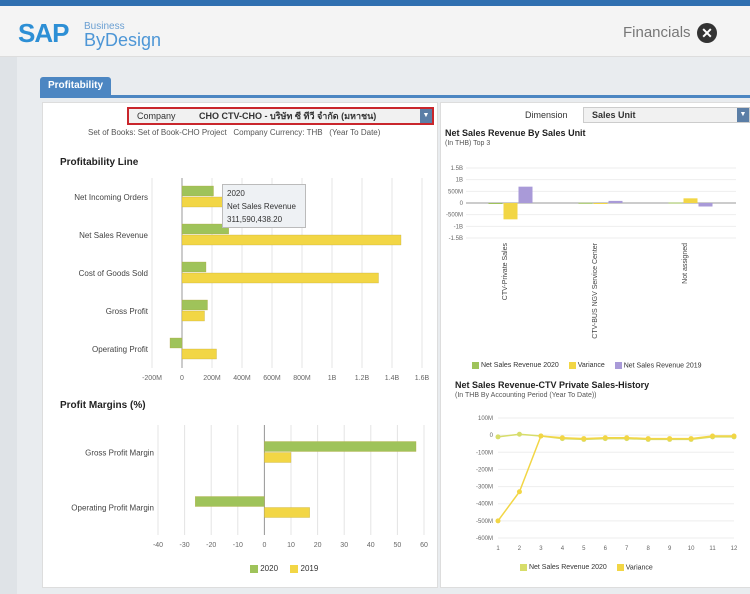 The height and width of the screenshot is (594, 750). What do you see at coordinates (375, 31) in the screenshot?
I see `app-header: SAP Business ByDesign Financials ✕` at bounding box center [375, 31].